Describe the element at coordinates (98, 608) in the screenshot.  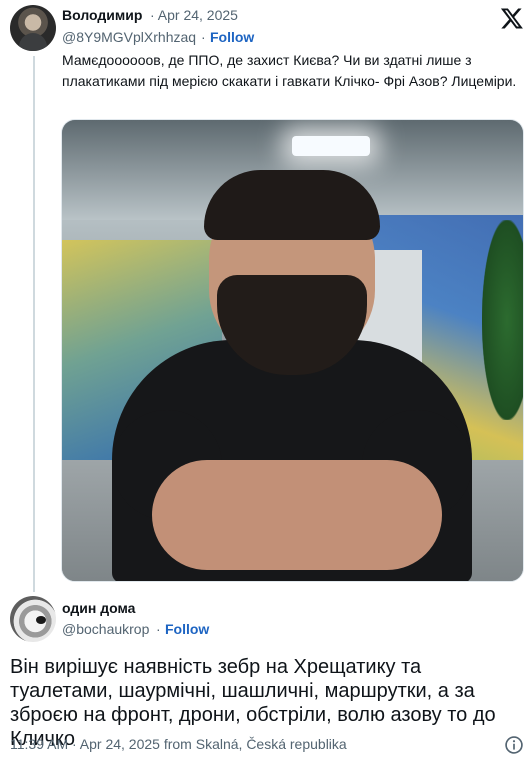
I see `reply-author-name: один дома` at that location.